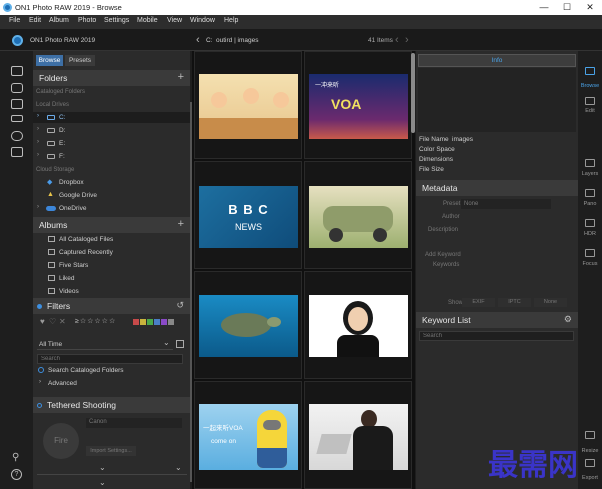 The width and height of the screenshot is (602, 489). Describe the element at coordinates (202, 20) in the screenshot. I see `menu-window: Window` at that location.